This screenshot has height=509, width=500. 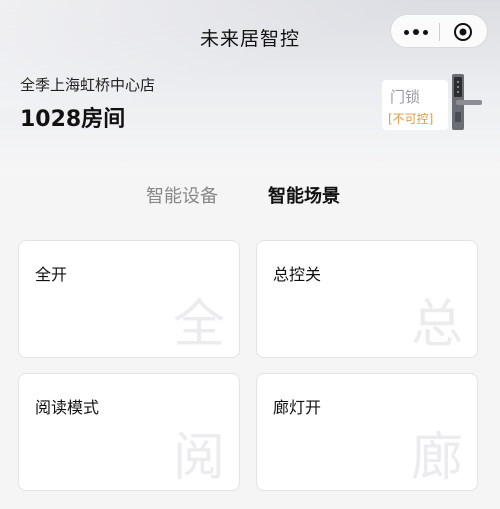 I want to click on scene-card-watermark: 总, so click(x=436, y=325).